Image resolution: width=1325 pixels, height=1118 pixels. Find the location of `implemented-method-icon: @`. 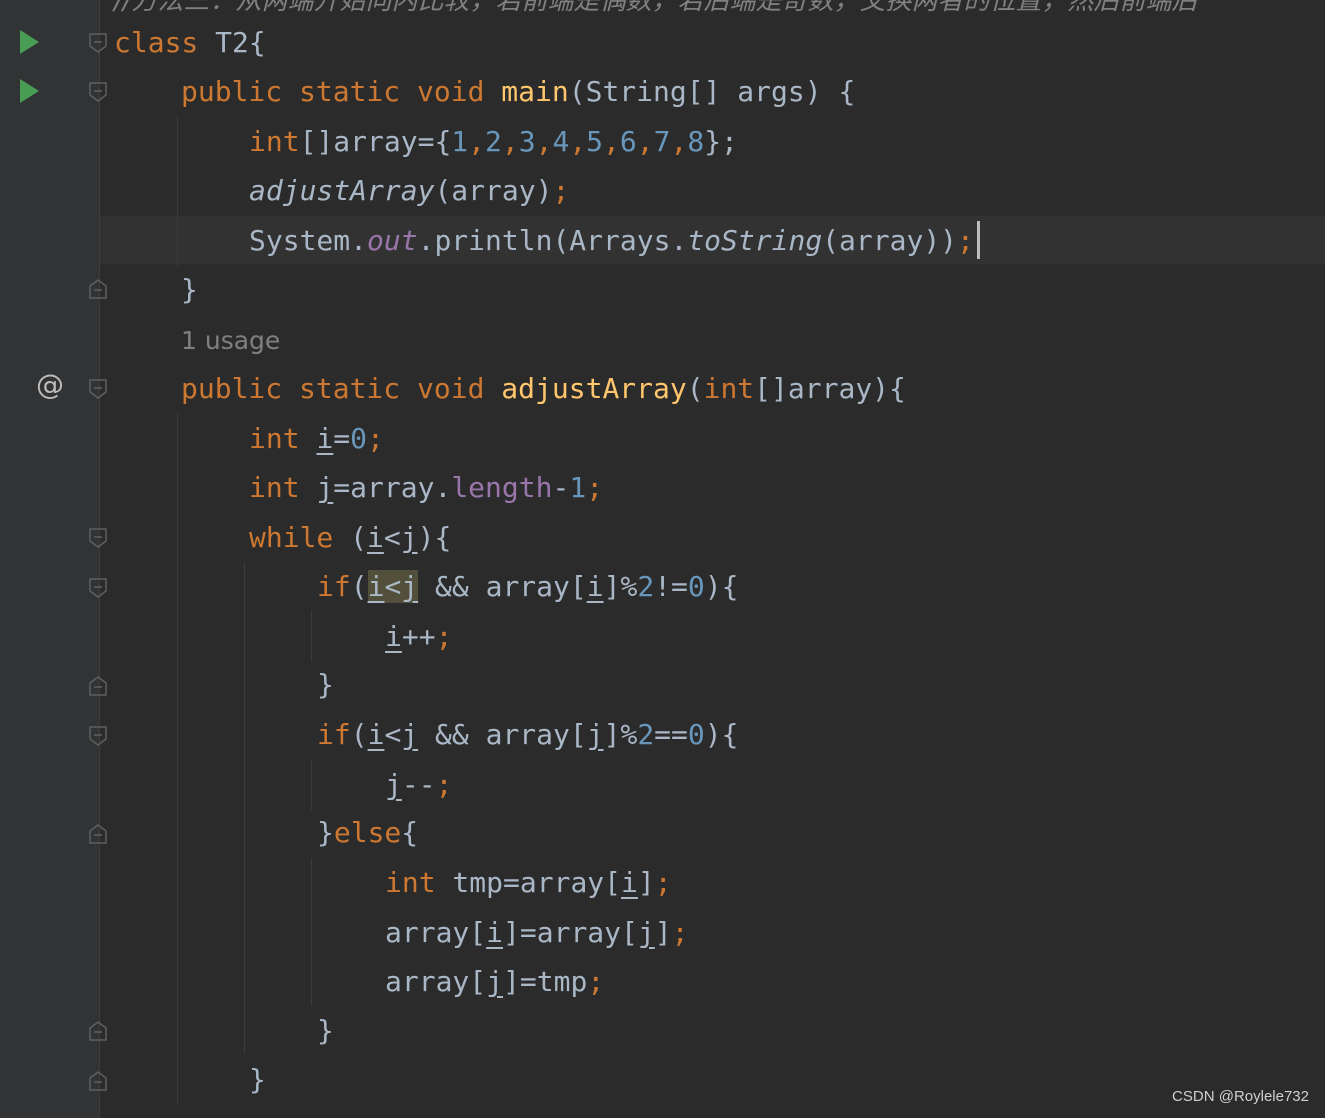

implemented-method-icon: @ is located at coordinates (50, 384).